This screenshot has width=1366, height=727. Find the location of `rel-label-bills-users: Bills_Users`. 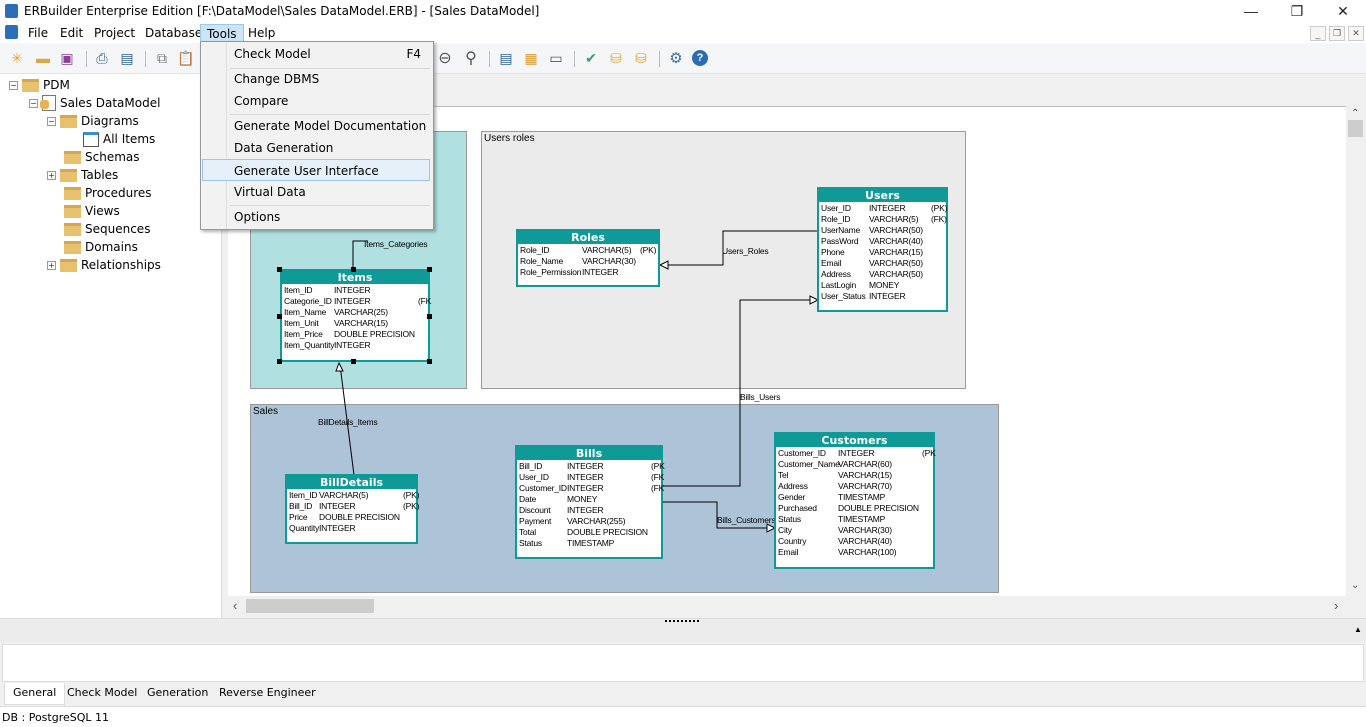

rel-label-bills-users: Bills_Users is located at coordinates (760, 397).